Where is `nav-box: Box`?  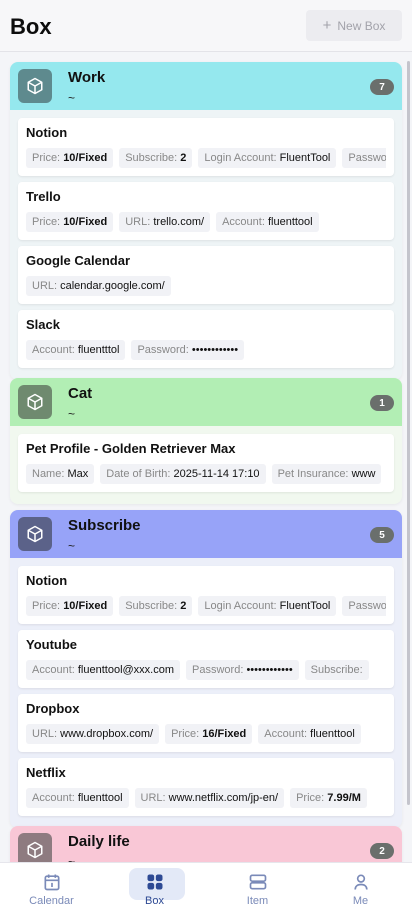
nav-box: Box is located at coordinates (154, 889).